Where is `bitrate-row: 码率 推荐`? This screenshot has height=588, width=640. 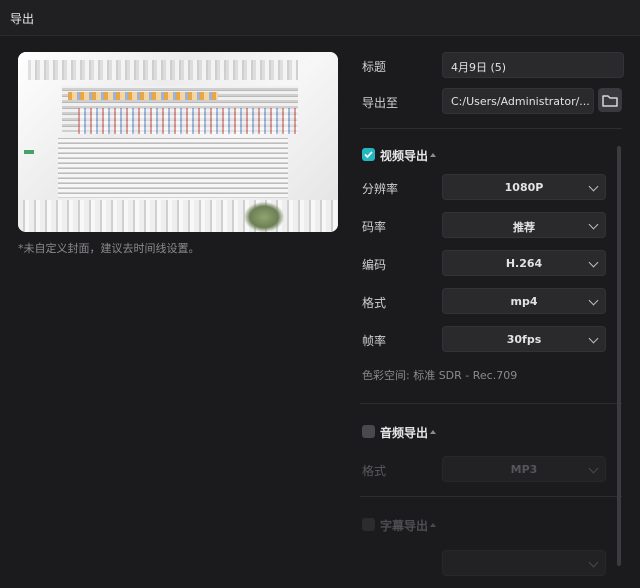 bitrate-row: 码率 推荐 is located at coordinates (485, 225).